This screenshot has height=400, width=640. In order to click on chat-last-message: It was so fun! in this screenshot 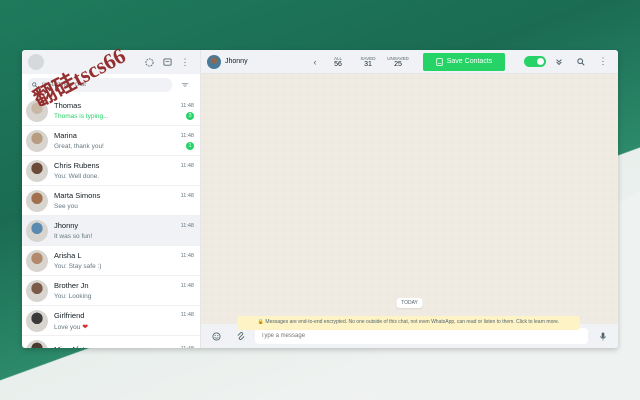, I will do `click(73, 236)`.